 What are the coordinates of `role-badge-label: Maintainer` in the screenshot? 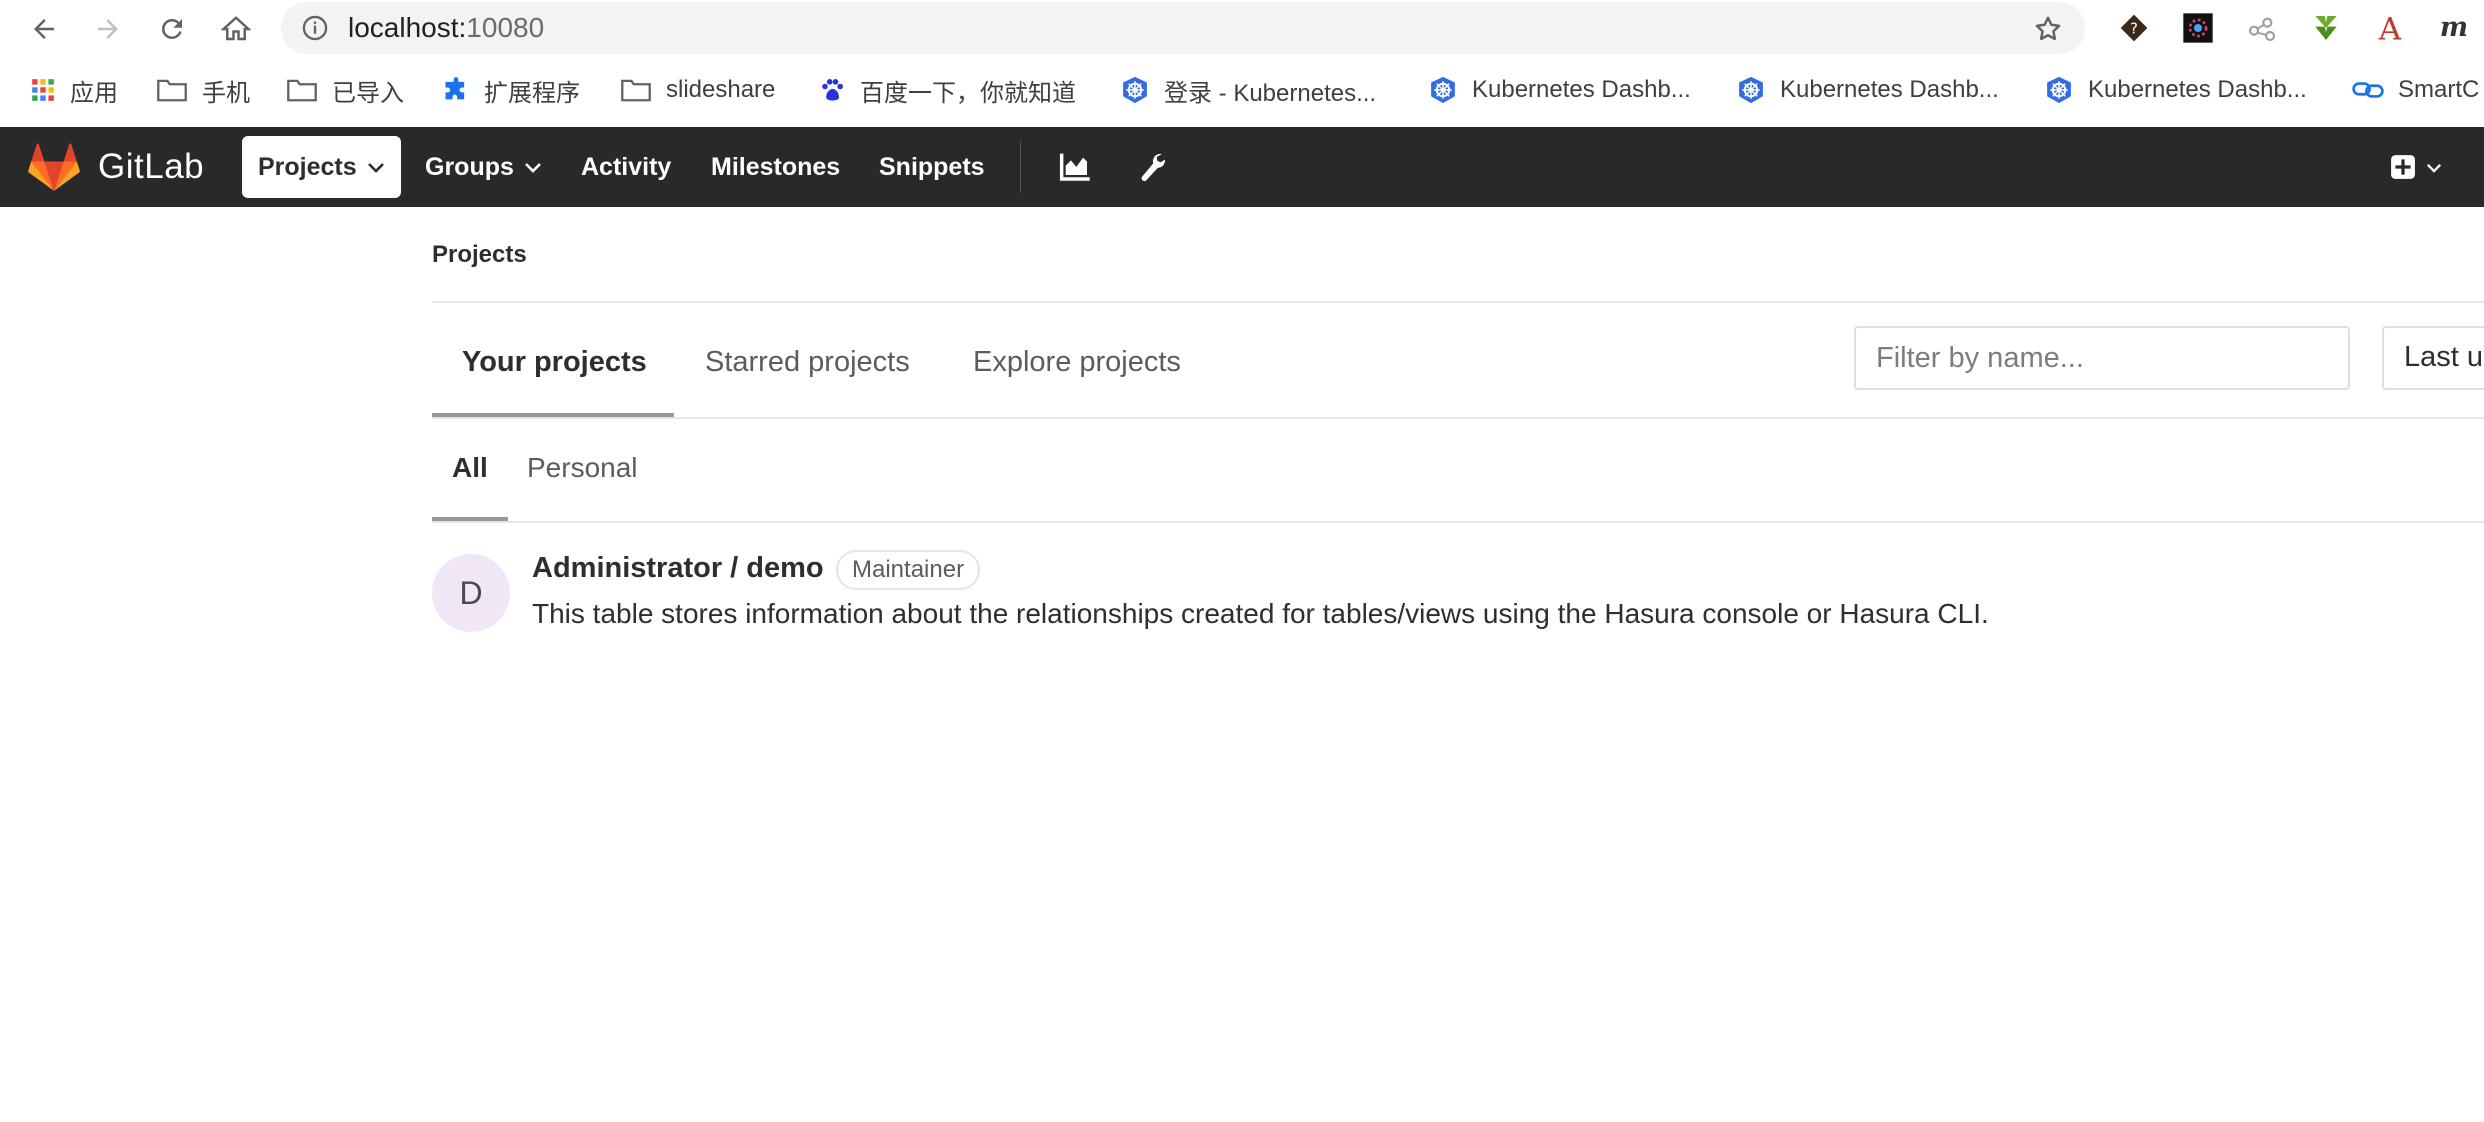 It's located at (908, 569).